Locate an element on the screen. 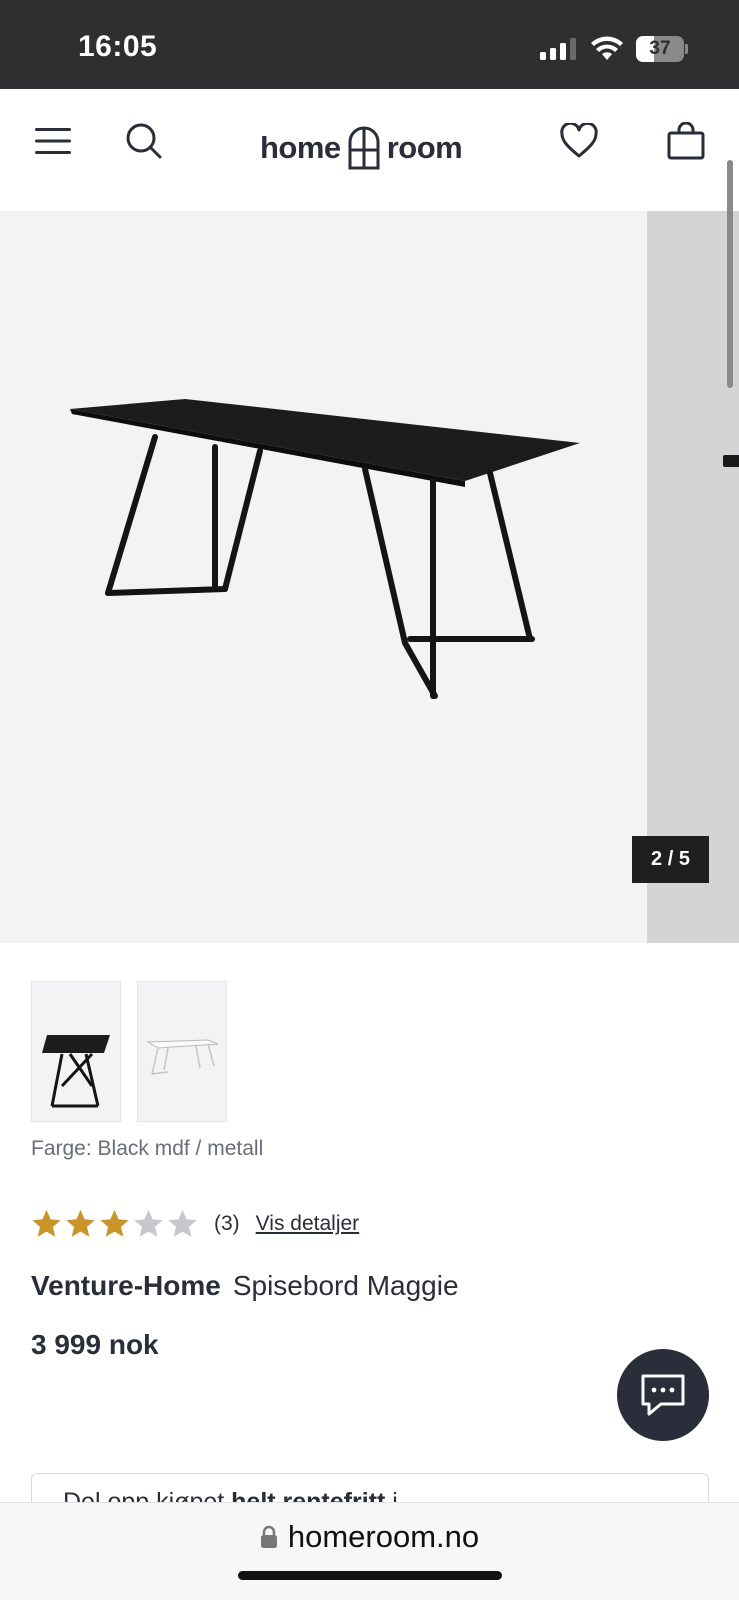 This screenshot has height=1600, width=739. product-brand: Venture-Home is located at coordinates (126, 1285).